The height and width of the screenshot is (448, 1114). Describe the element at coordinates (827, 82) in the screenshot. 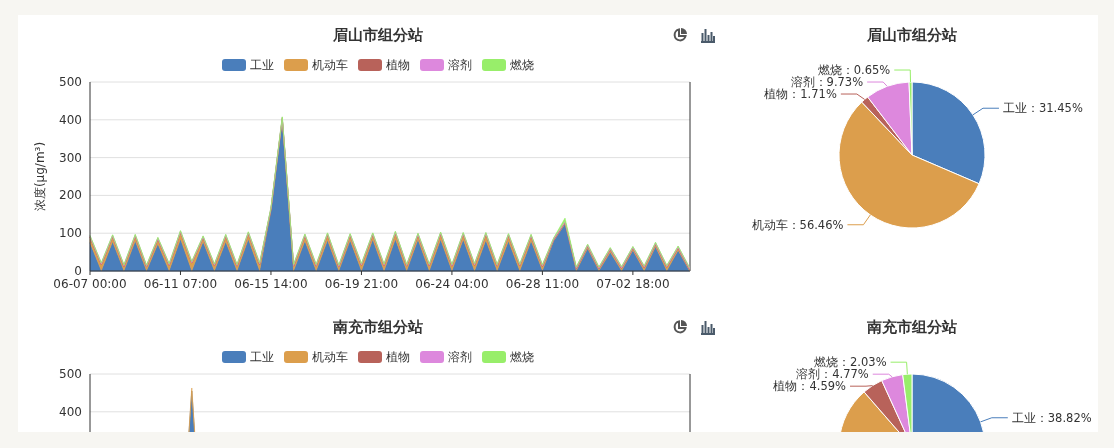

I see `slice-label: 溶剂：9.73%` at that location.